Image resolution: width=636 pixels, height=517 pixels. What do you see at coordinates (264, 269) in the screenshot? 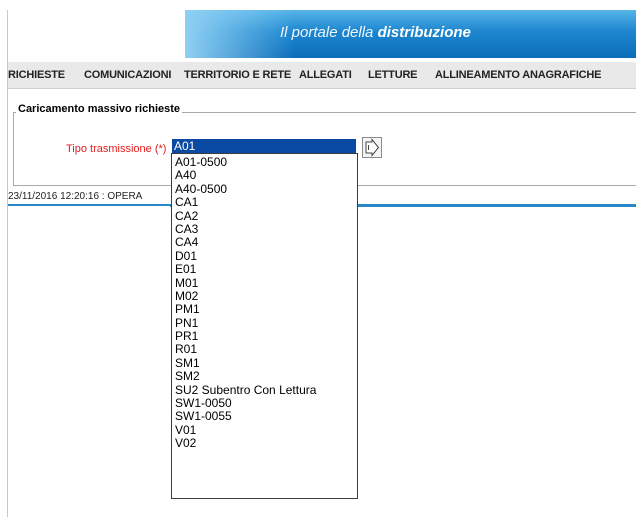
I see `dropdown-option: E01` at bounding box center [264, 269].